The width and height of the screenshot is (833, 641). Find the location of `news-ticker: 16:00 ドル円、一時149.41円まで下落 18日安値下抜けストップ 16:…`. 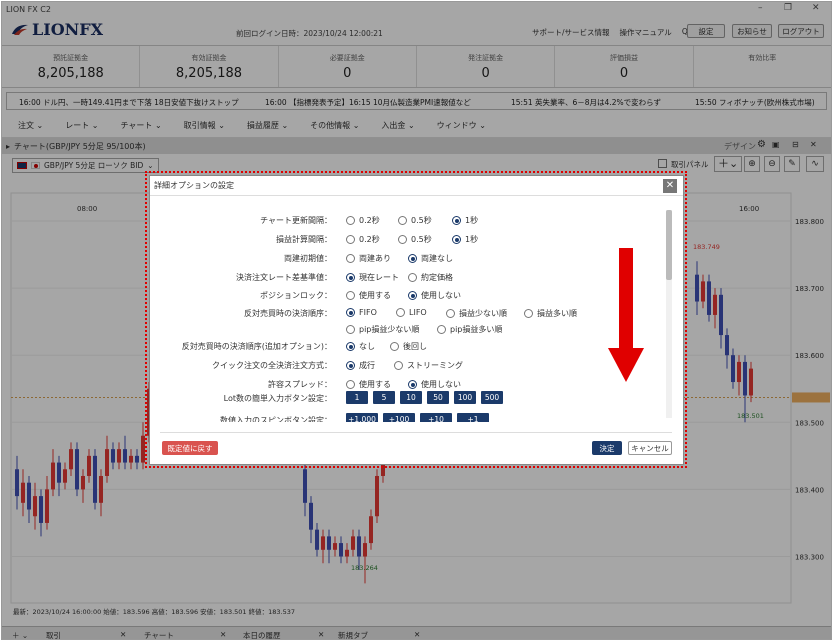

news-ticker: 16:00 ドル円、一時149.41円まで下落 18日安値下抜けストップ 16:… is located at coordinates (416, 101).